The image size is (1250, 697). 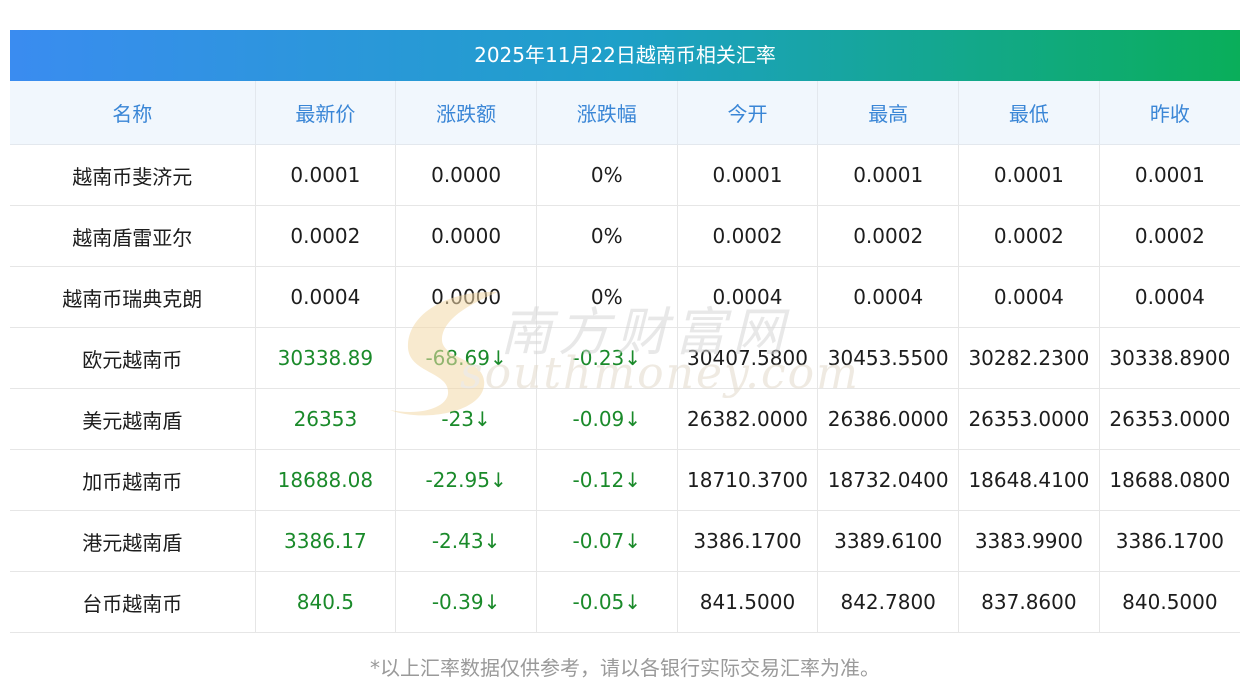 I want to click on cell-open: 841.5000, so click(x=748, y=602).